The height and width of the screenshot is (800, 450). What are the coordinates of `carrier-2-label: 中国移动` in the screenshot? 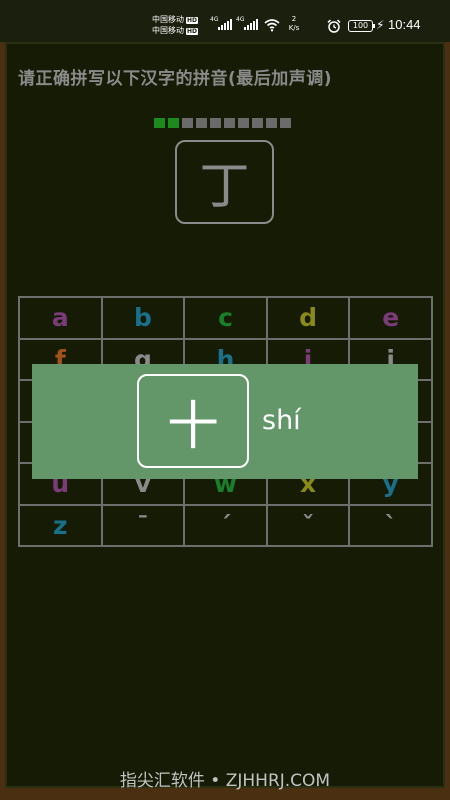 It's located at (168, 30).